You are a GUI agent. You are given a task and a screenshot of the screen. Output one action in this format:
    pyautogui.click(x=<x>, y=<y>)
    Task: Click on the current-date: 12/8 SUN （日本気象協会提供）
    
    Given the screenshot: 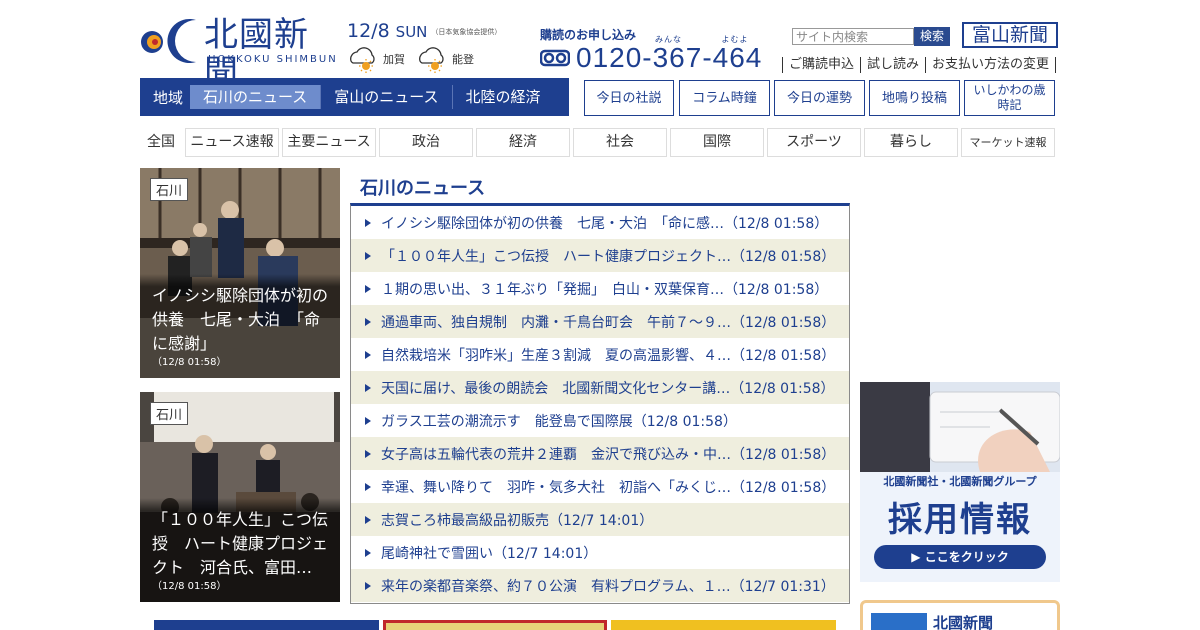 What is the action you would take?
    pyautogui.click(x=424, y=31)
    